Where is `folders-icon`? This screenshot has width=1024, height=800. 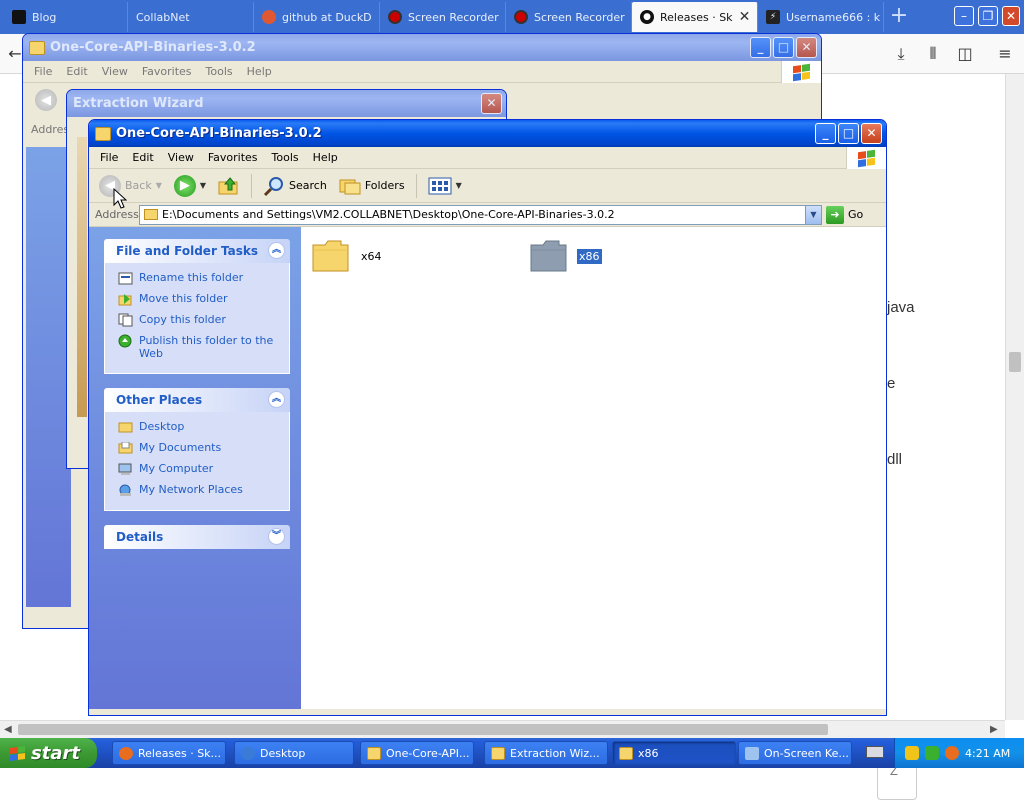
folders-icon is located at coordinates (350, 186).